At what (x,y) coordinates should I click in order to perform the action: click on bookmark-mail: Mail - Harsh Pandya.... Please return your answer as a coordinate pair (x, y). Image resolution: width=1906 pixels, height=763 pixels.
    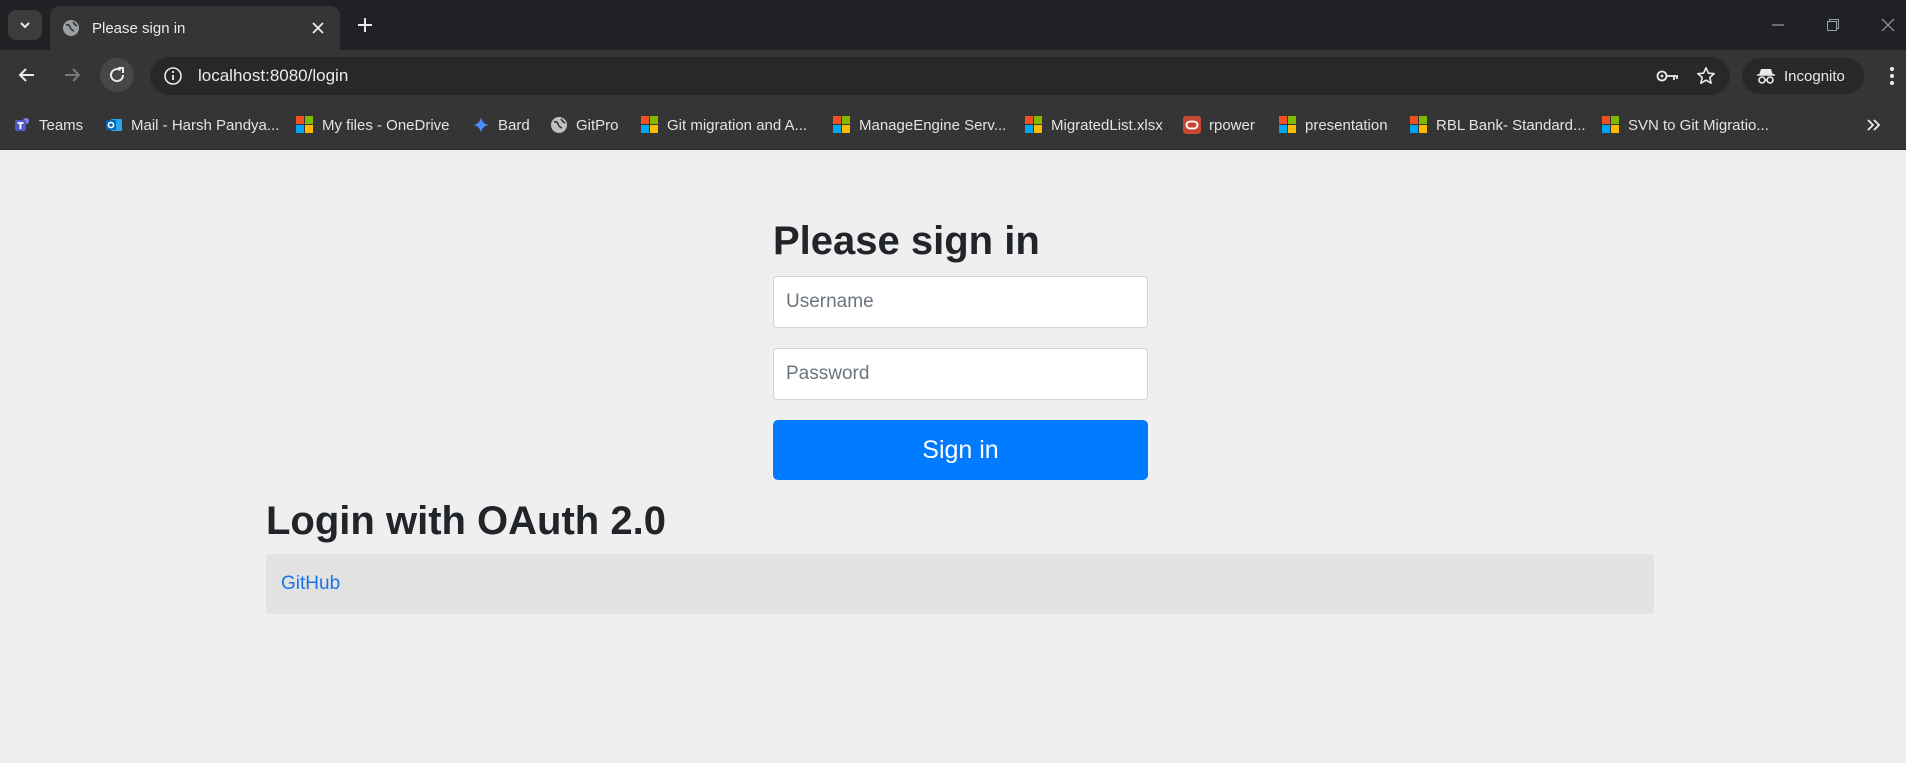
    Looking at the image, I should click on (192, 125).